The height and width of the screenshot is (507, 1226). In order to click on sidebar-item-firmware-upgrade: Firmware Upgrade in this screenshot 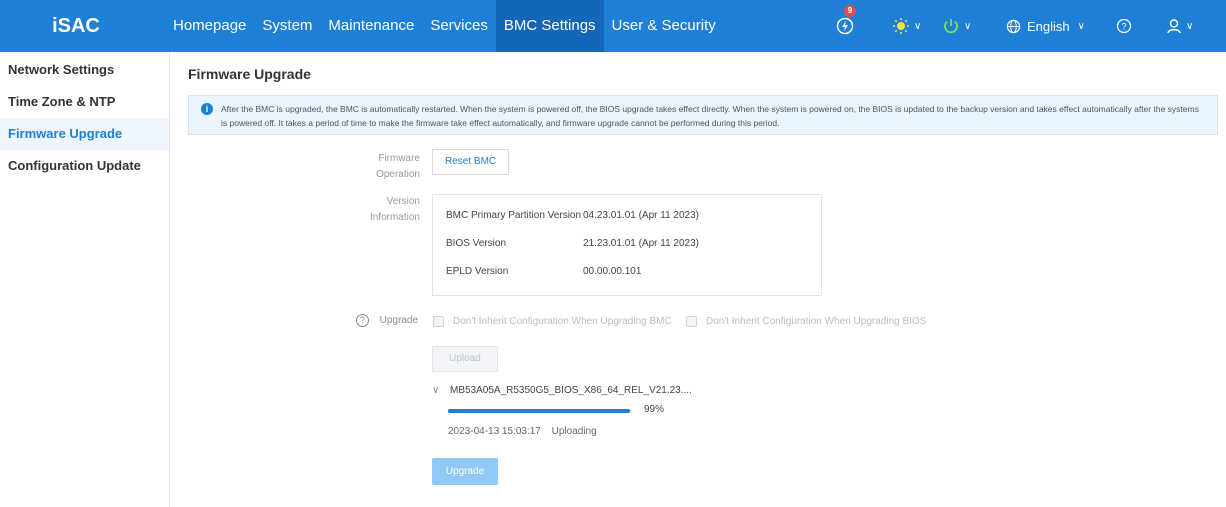, I will do `click(84, 134)`.